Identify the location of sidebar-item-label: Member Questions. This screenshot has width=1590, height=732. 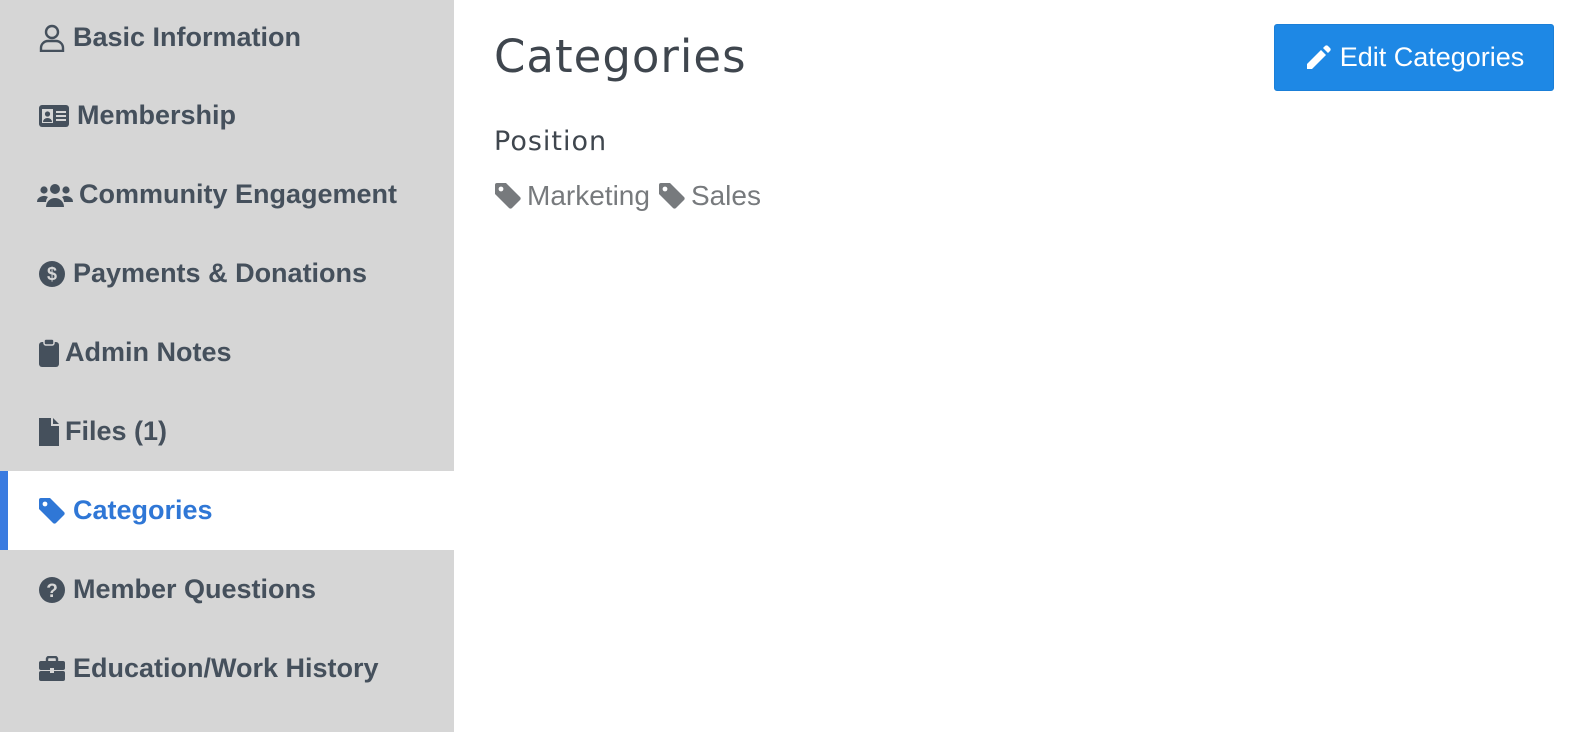
(195, 589).